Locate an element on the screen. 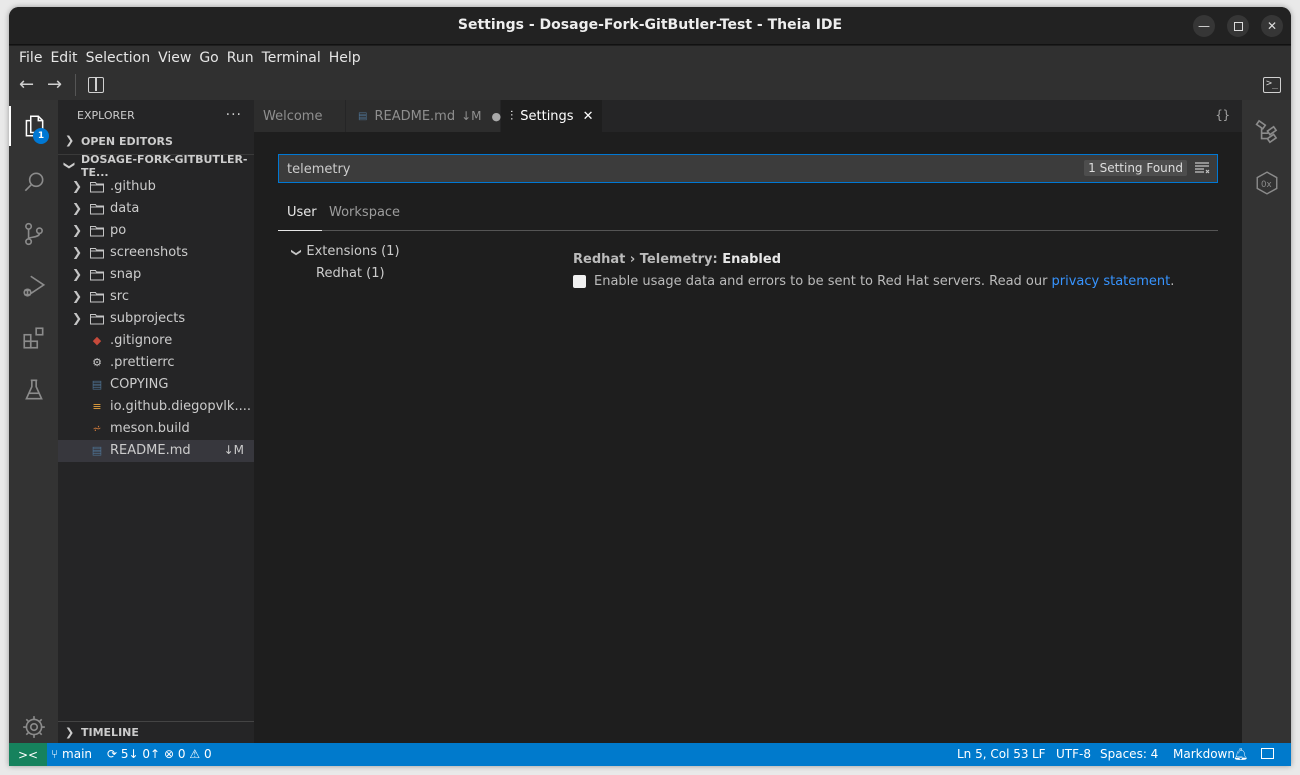 The width and height of the screenshot is (1300, 775). sync-count: 5↓ 0↑ is located at coordinates (140, 754).